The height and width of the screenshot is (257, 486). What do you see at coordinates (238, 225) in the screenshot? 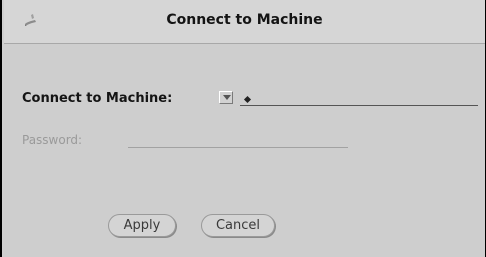
I see `cancel-button: Cancel` at bounding box center [238, 225].